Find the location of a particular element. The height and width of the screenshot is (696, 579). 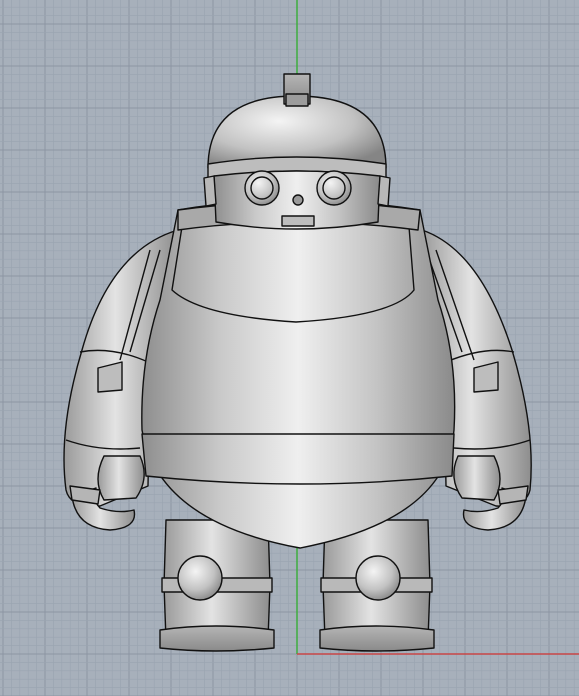

left-leg is located at coordinates (217, 585).